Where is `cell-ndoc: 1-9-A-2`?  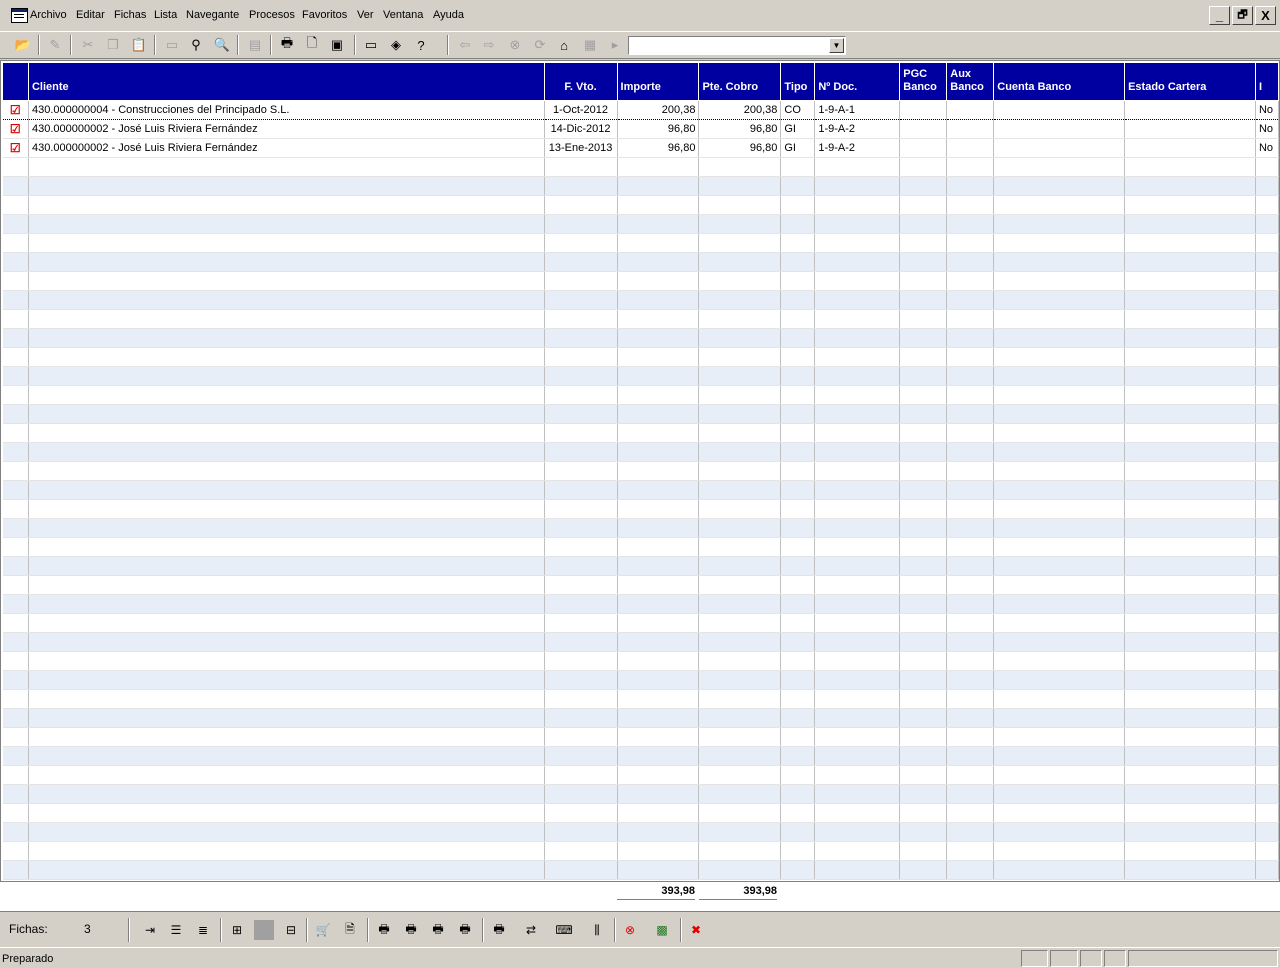 cell-ndoc: 1-9-A-2 is located at coordinates (857, 129).